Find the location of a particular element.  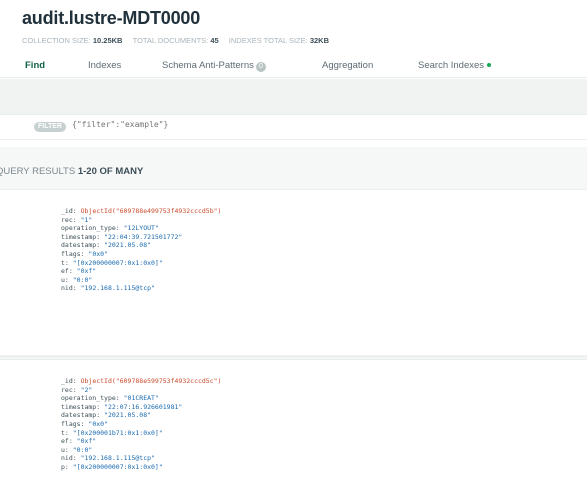

field-value: "[0x200001b71:0x1:0x0]" is located at coordinates (117, 432).